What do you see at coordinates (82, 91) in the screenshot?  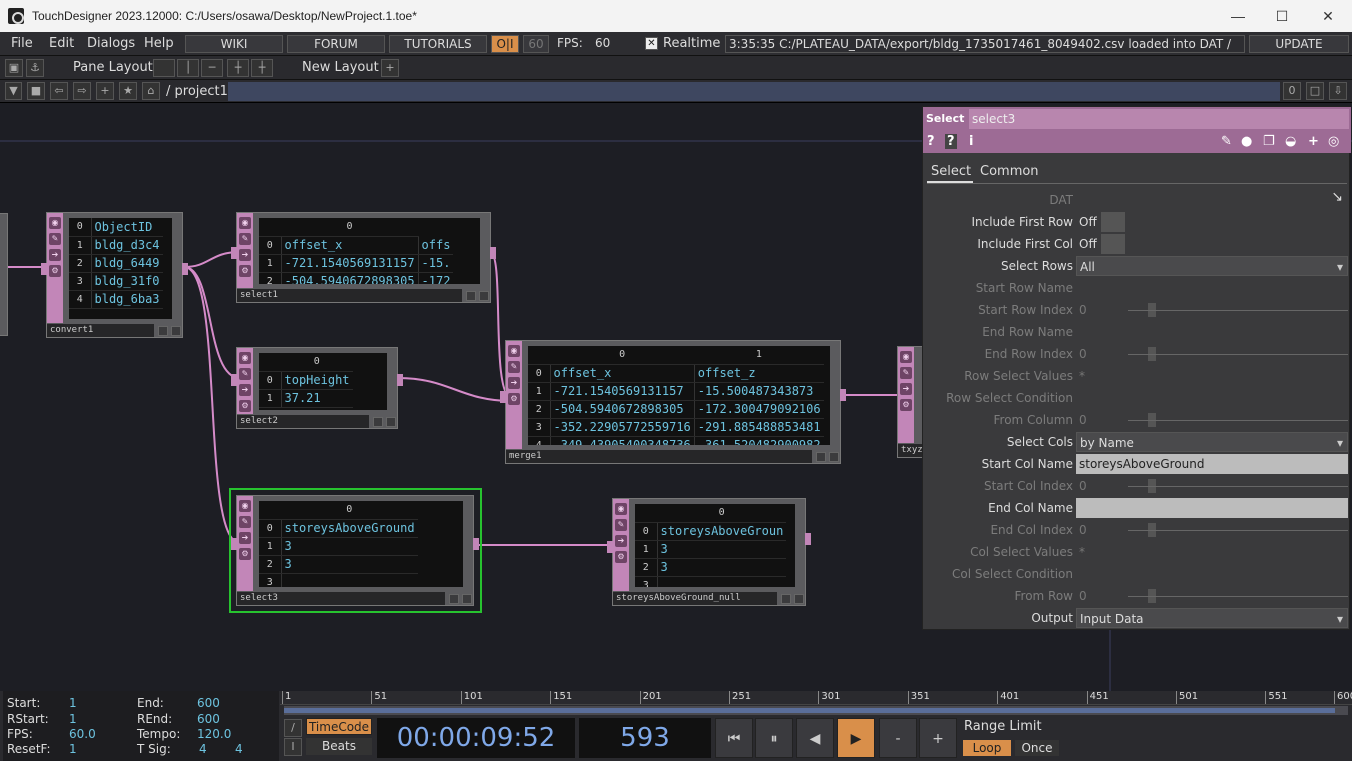 I see `forward-icon: ⇨` at bounding box center [82, 91].